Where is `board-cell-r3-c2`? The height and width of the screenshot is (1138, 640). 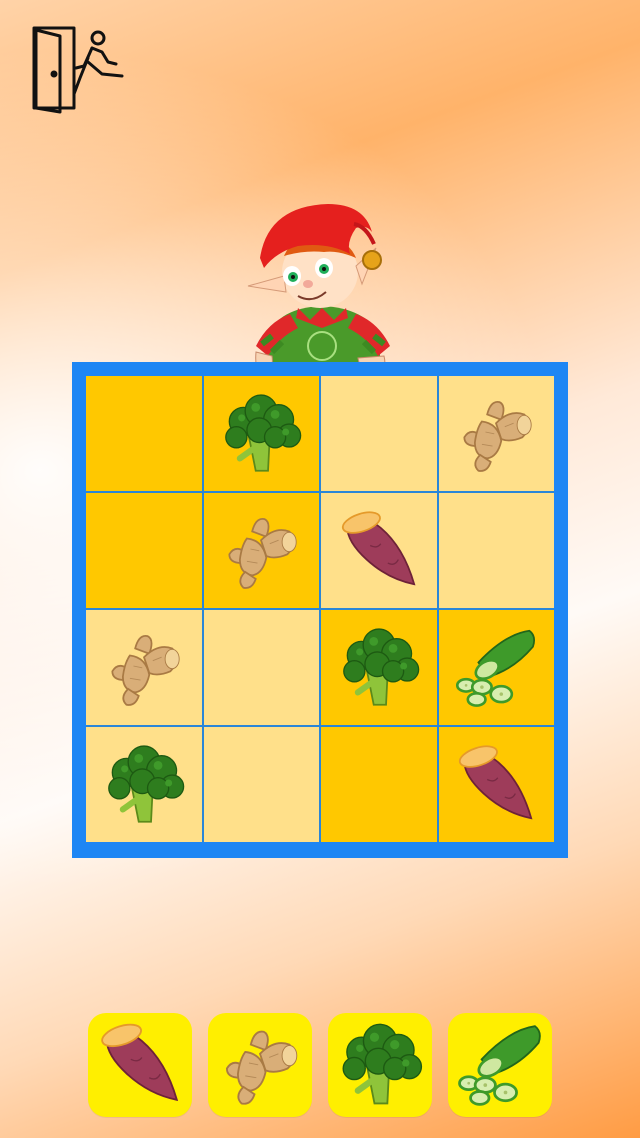
board-cell-r3-c2 is located at coordinates (261, 667).